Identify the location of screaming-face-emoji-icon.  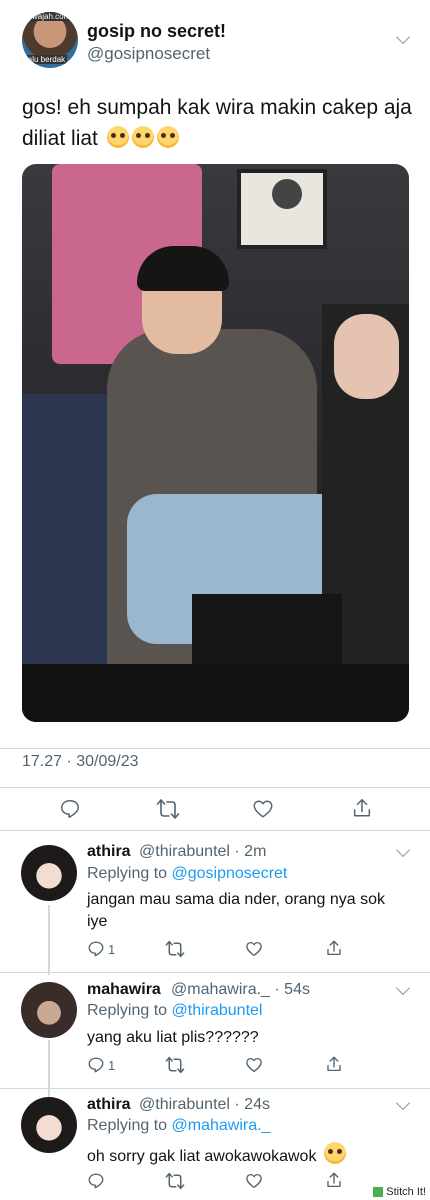
(334, 1153).